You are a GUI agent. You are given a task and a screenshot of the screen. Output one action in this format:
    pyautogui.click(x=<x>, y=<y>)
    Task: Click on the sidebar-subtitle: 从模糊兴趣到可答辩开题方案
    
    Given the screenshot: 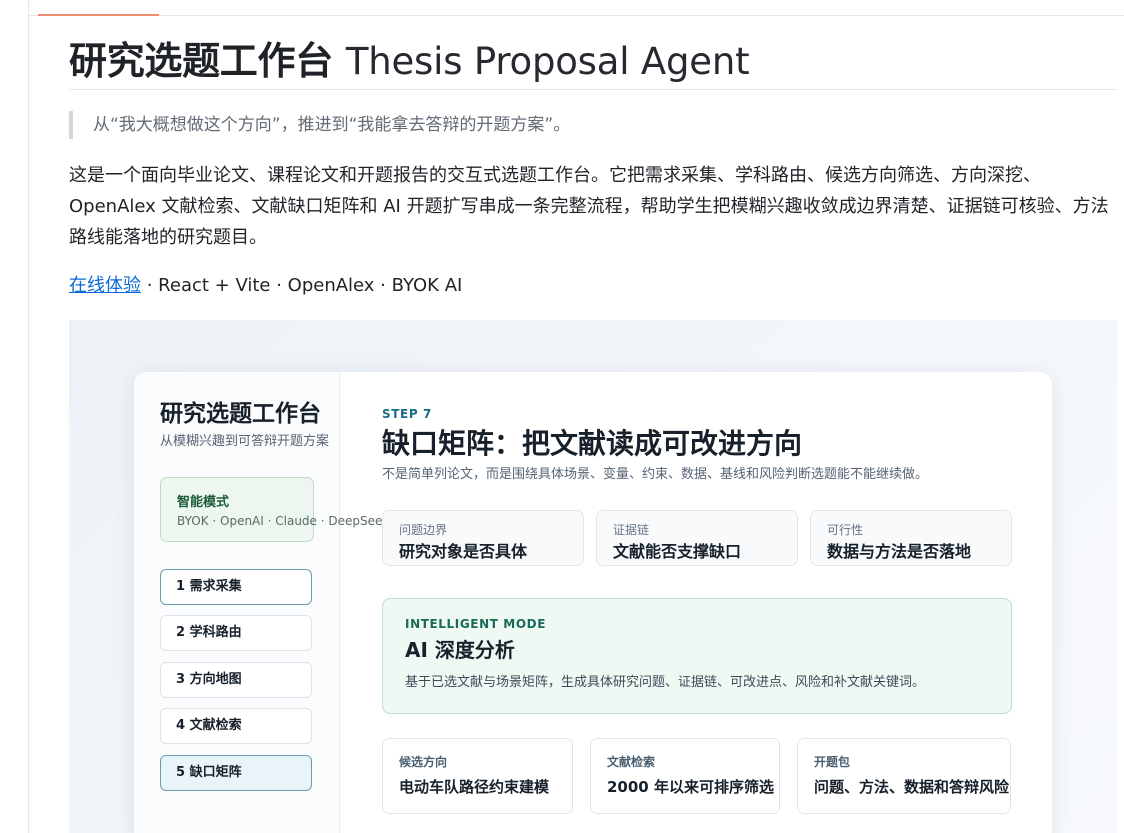 What is the action you would take?
    pyautogui.click(x=245, y=441)
    